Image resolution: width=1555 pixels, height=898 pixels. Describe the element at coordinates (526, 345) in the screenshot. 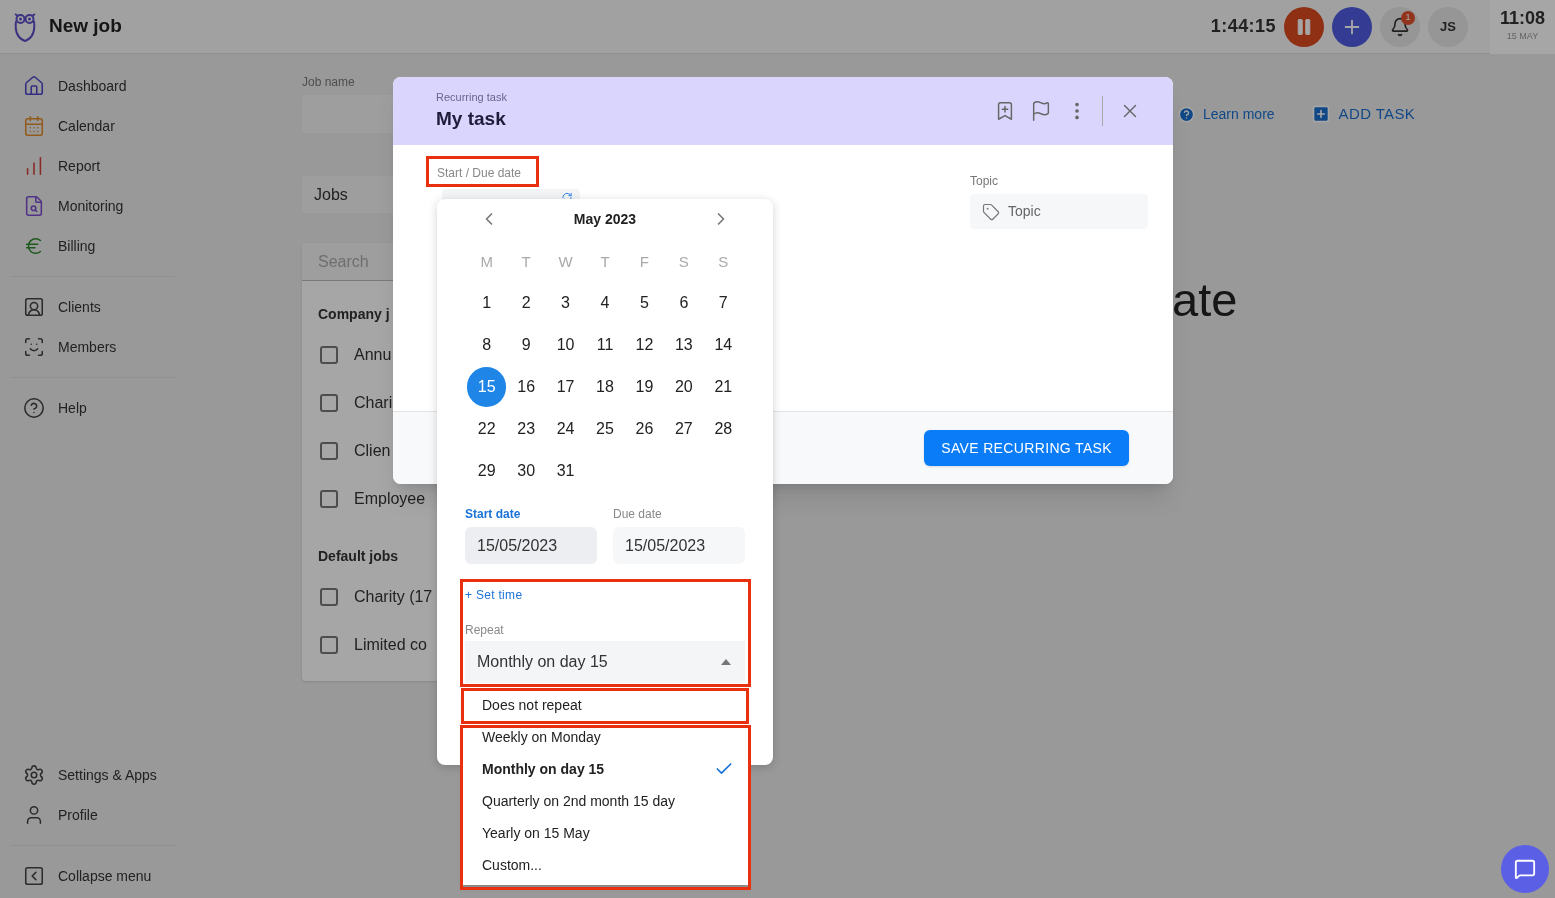

I see `calendar-day: 9` at that location.